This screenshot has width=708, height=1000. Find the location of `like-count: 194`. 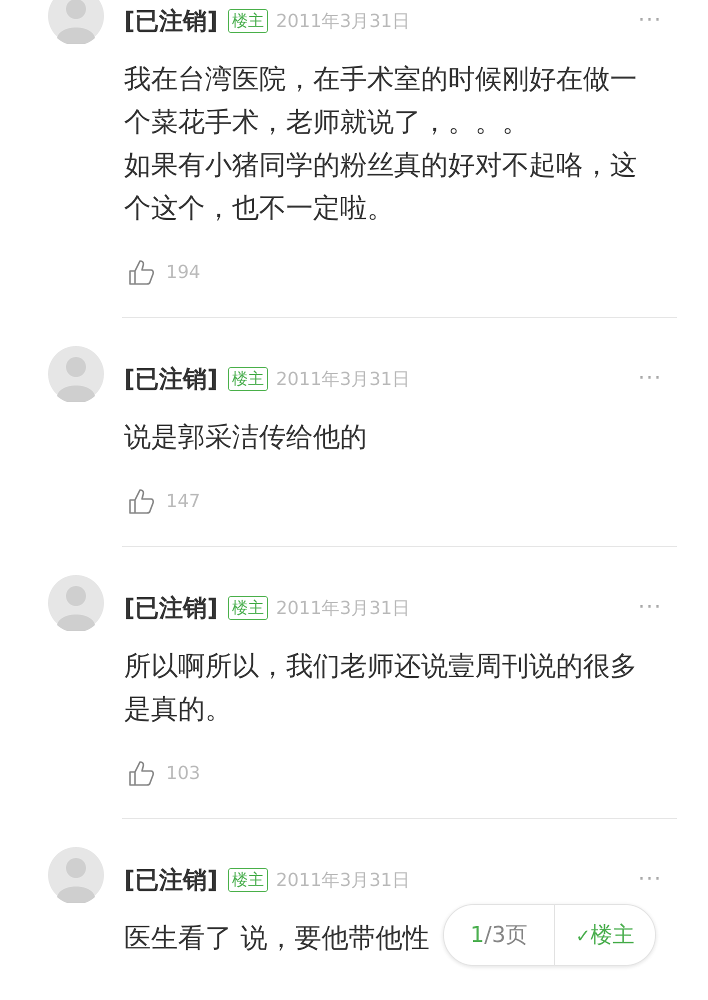

like-count: 194 is located at coordinates (183, 273).